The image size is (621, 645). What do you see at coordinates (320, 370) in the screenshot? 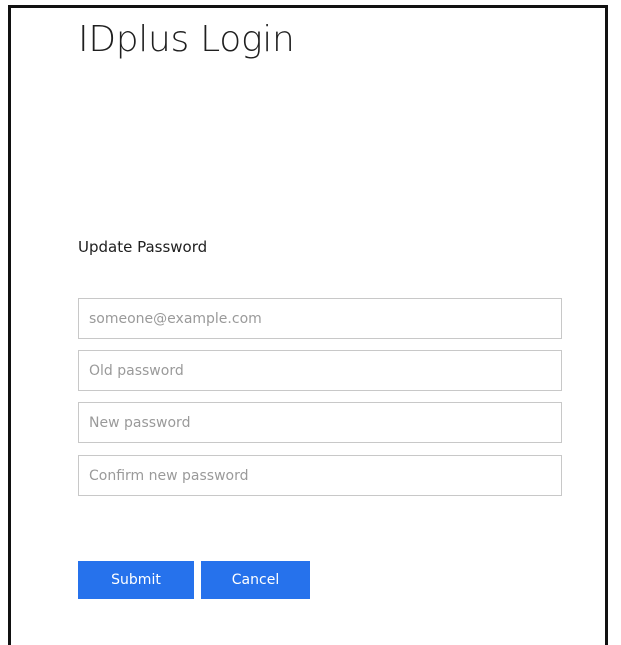
I see `old-password-field` at bounding box center [320, 370].